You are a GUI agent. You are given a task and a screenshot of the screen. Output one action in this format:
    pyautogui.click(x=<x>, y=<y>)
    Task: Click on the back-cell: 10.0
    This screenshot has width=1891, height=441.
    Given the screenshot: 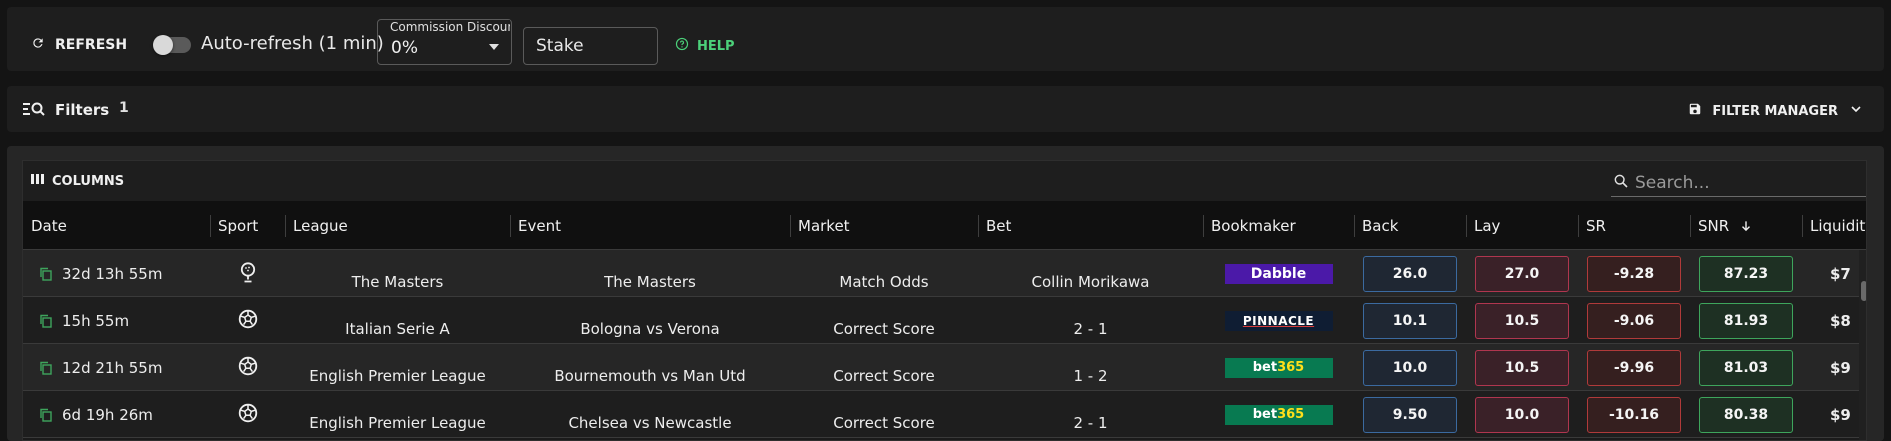 What is the action you would take?
    pyautogui.click(x=1410, y=367)
    